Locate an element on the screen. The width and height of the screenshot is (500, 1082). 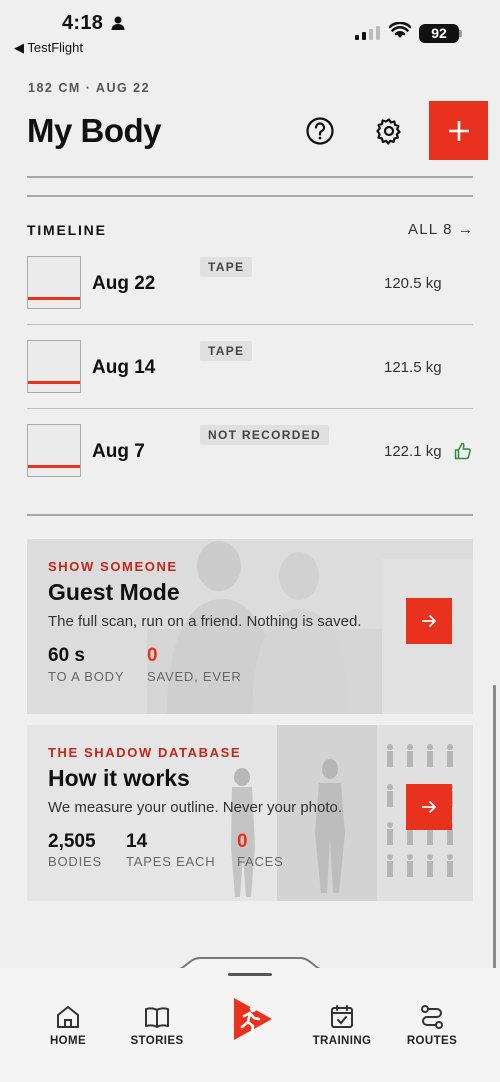
timeline-row: Aug 22 TAPE 120.5 kg is located at coordinates (250, 283).